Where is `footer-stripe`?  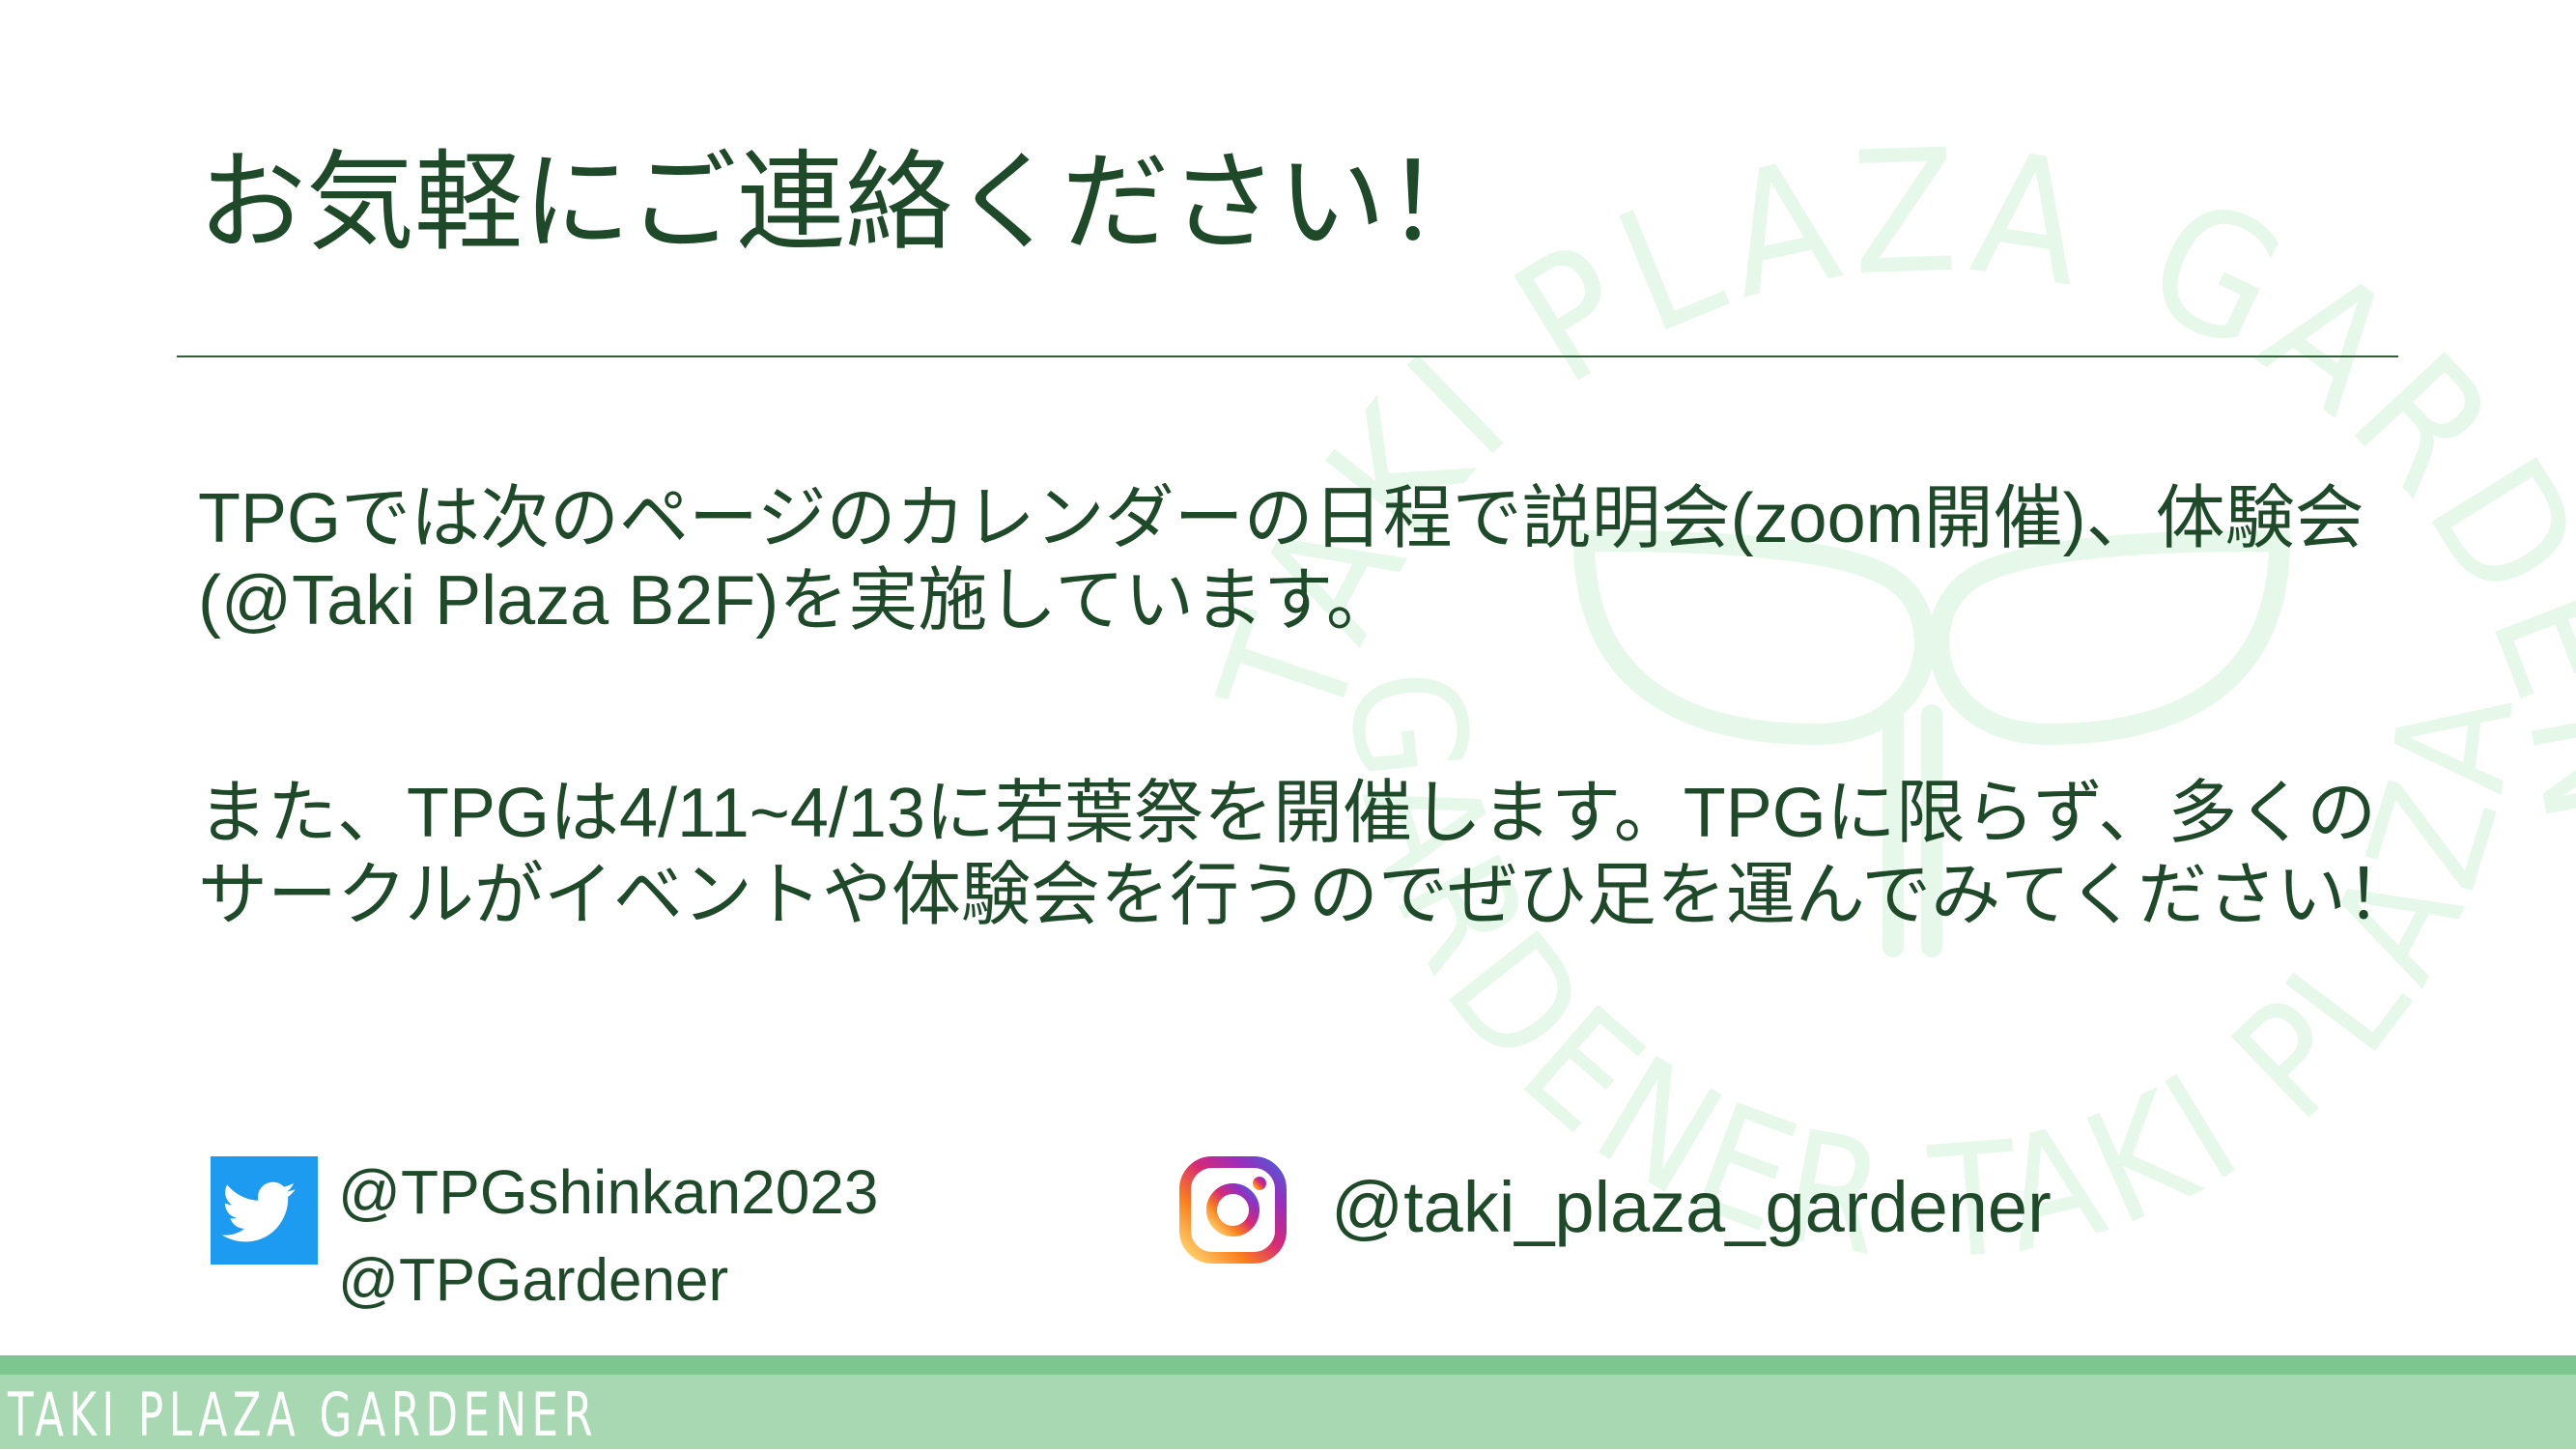
footer-stripe is located at coordinates (1288, 1365).